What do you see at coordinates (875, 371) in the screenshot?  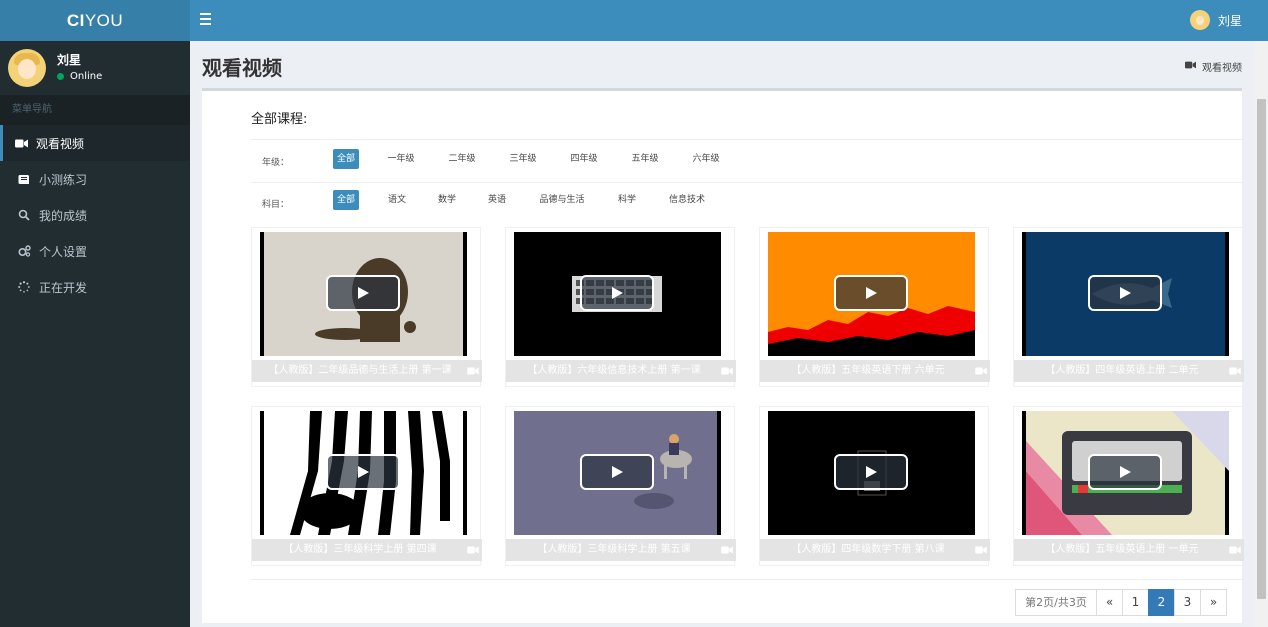 I see `video-caption: 【人教版】五年级英语下册 六单元` at bounding box center [875, 371].